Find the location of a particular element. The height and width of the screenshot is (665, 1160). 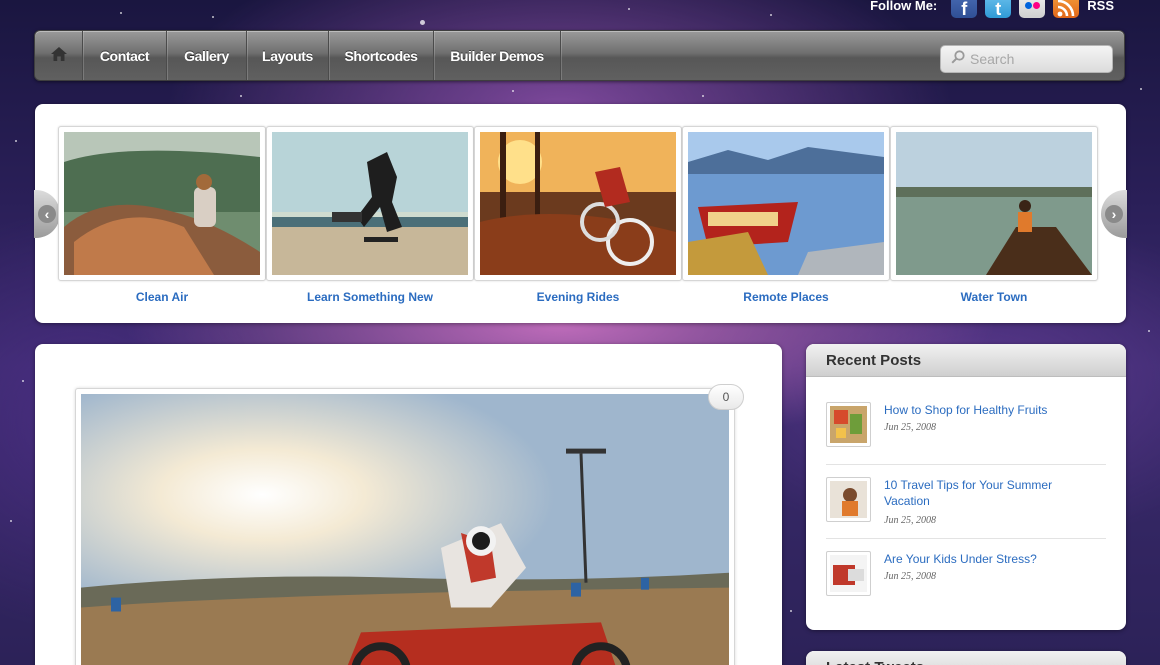

chevron-right-icon: › is located at coordinates (1114, 214).